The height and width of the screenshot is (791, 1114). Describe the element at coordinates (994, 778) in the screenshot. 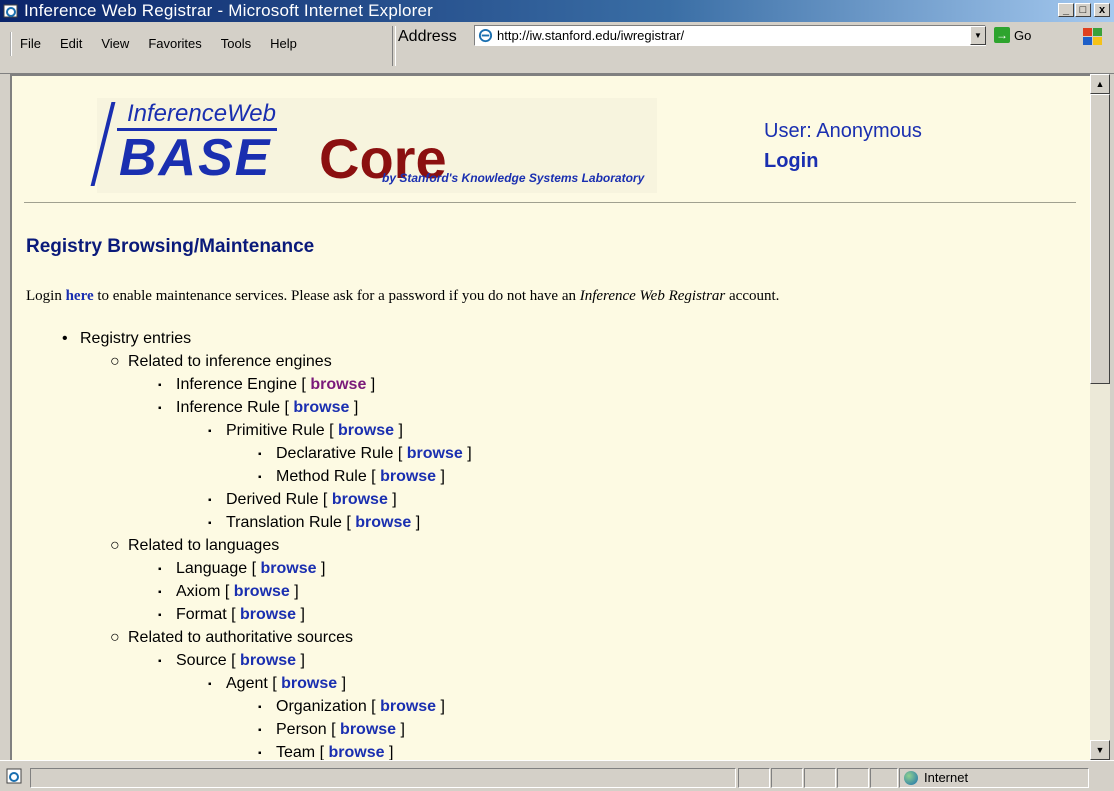

I see `security-zone: Internet` at that location.